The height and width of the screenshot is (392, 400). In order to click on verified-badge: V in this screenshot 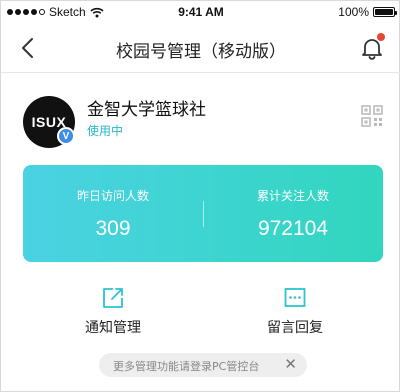, I will do `click(66, 136)`.